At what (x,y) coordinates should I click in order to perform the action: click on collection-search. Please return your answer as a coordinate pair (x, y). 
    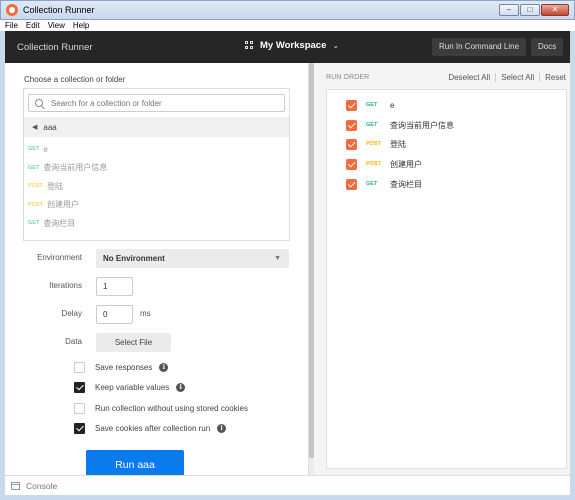
    Looking at the image, I should click on (156, 103).